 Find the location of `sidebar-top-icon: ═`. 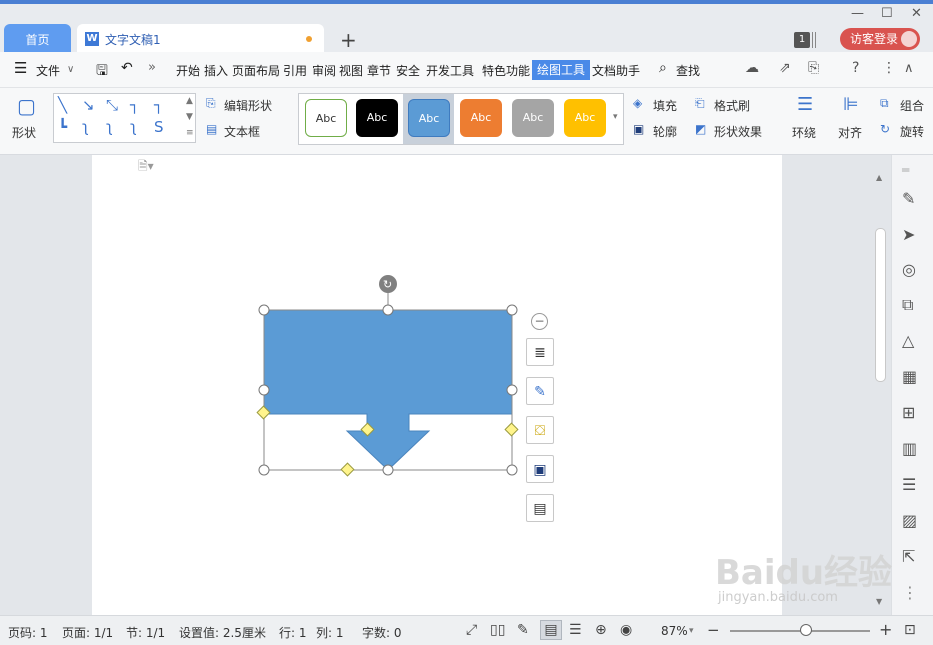

sidebar-top-icon: ═ is located at coordinates (905, 170).